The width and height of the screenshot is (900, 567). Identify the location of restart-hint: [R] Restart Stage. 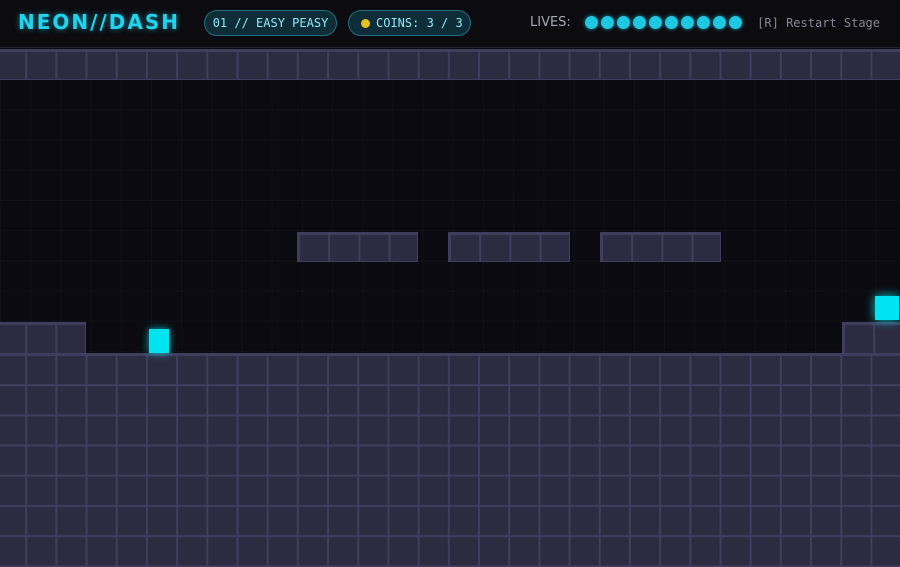
(818, 23).